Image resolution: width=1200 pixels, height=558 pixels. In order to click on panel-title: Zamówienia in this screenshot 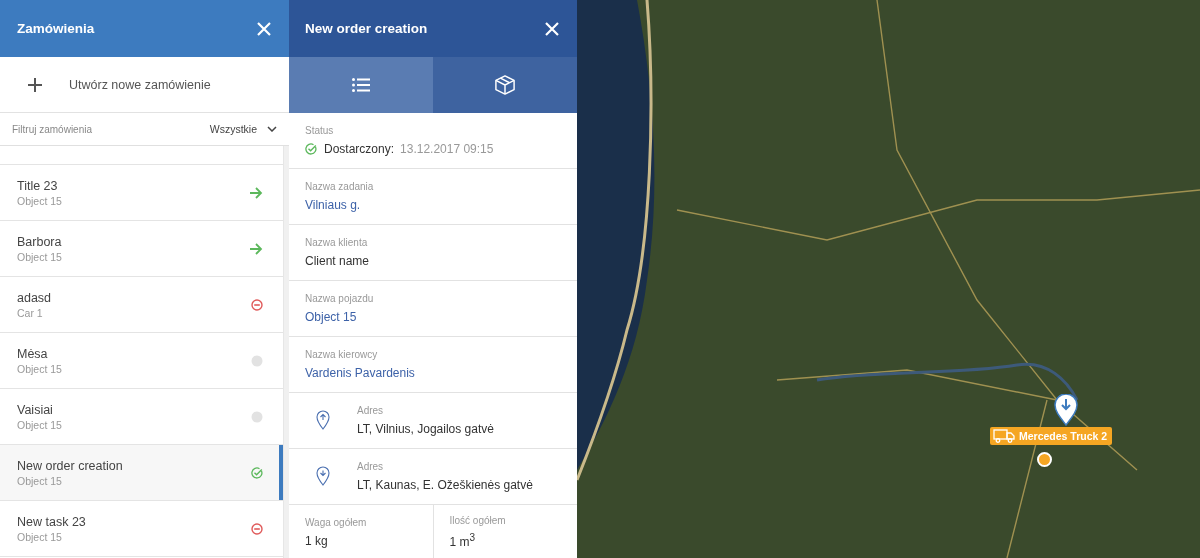, I will do `click(56, 28)`.